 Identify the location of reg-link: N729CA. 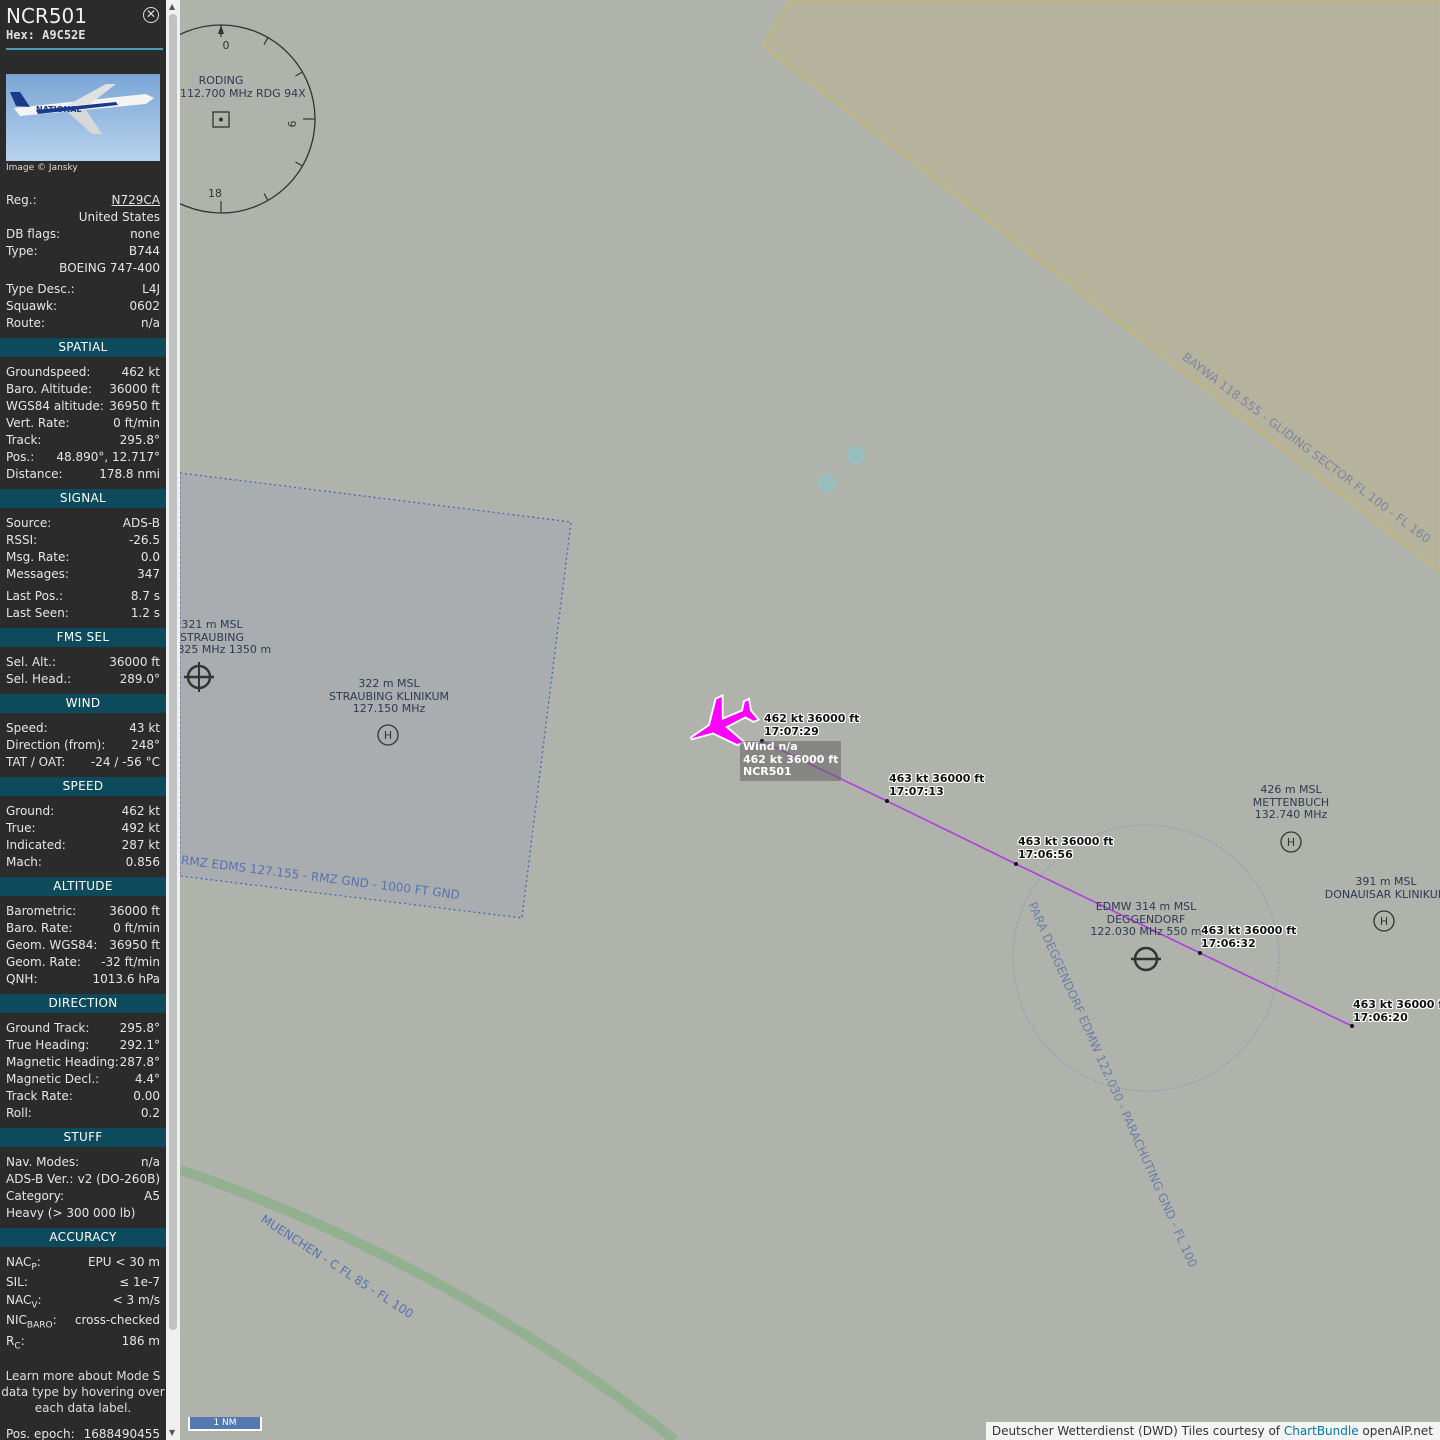
(136, 200).